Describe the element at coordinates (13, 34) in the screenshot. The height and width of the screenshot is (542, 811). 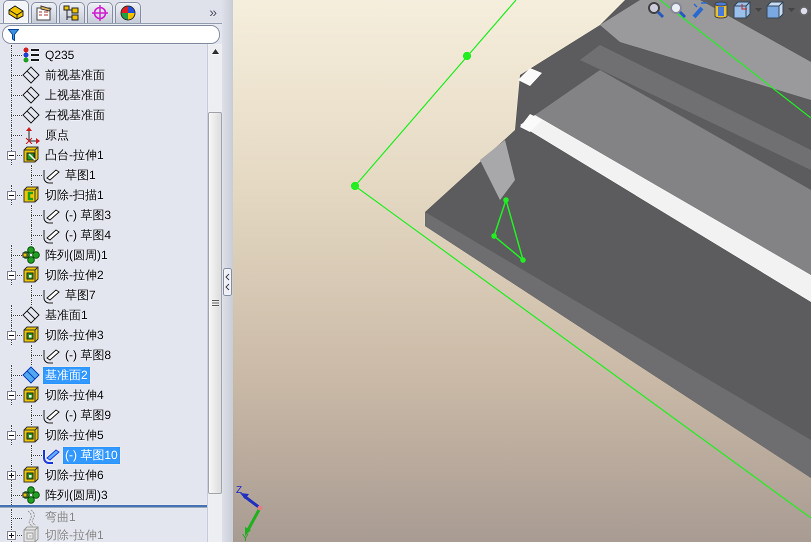
I see `filter-icon` at that location.